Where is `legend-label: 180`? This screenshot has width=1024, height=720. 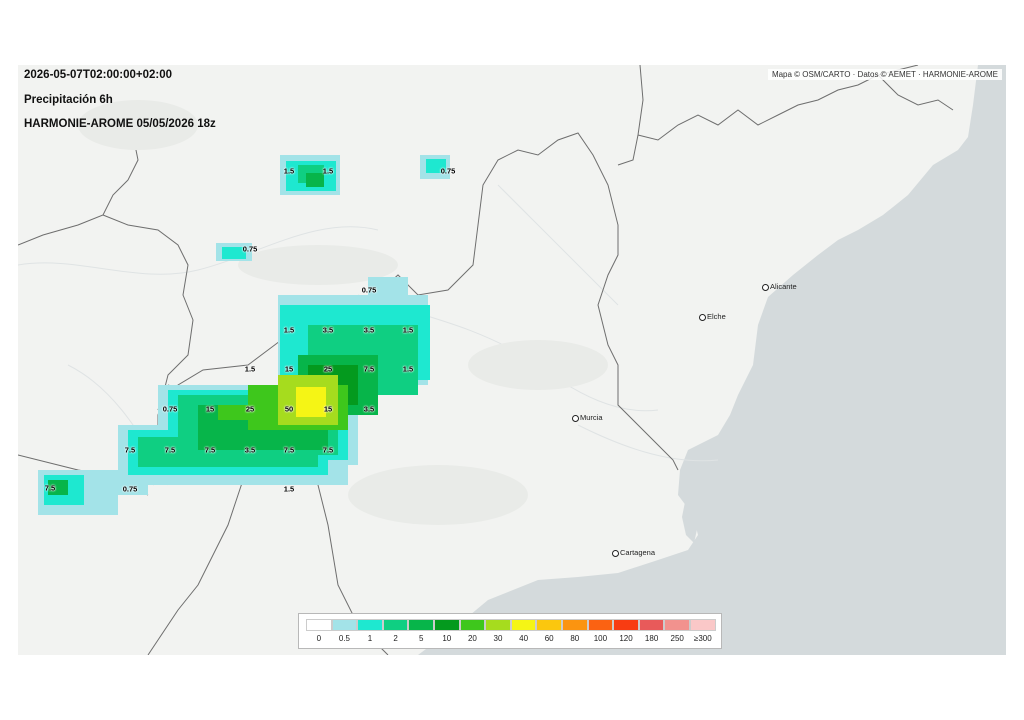
legend-label: 180 is located at coordinates (651, 638).